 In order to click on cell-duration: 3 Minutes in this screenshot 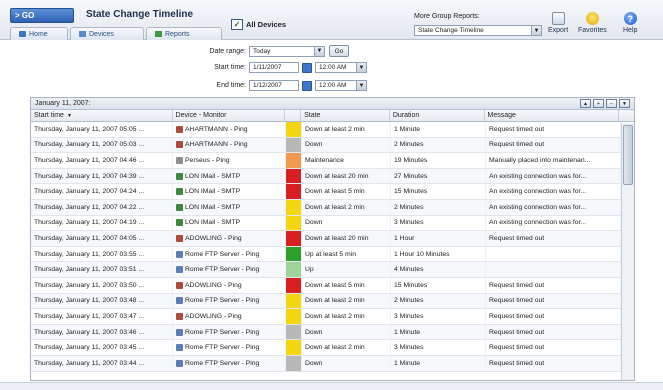, I will do `click(438, 223)`.